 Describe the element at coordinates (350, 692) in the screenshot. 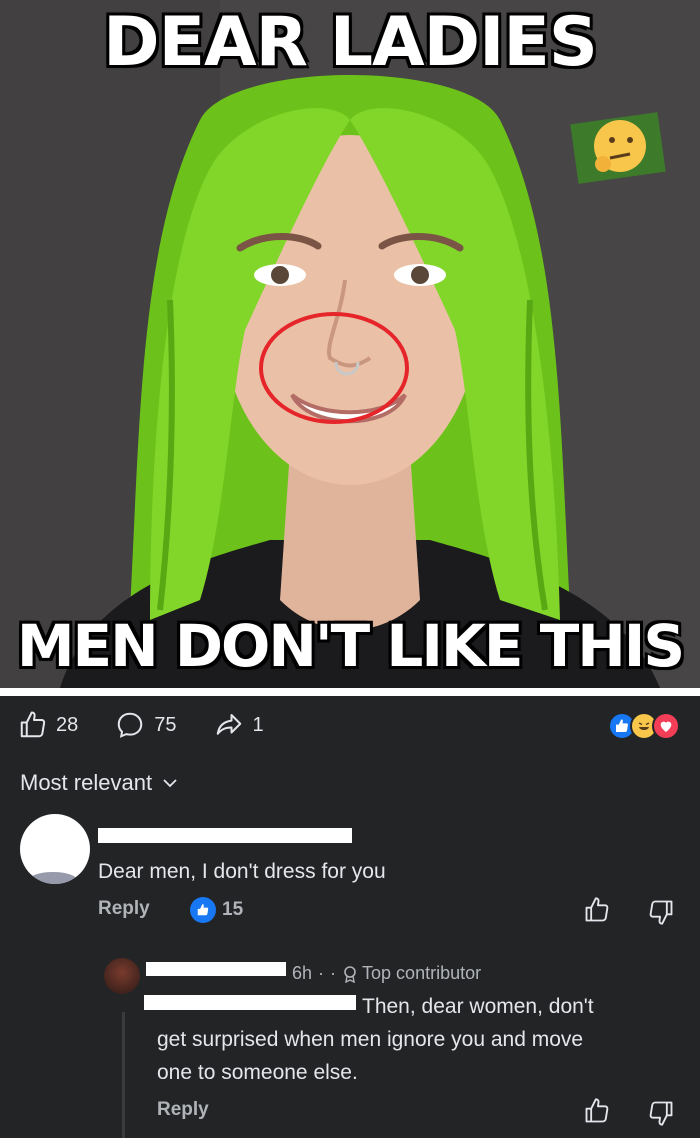

I see `image-divider` at that location.